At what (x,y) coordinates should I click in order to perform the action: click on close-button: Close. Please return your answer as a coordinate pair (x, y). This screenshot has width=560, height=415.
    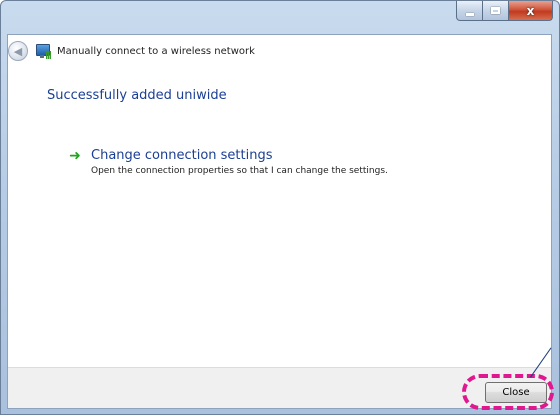
    Looking at the image, I should click on (516, 392).